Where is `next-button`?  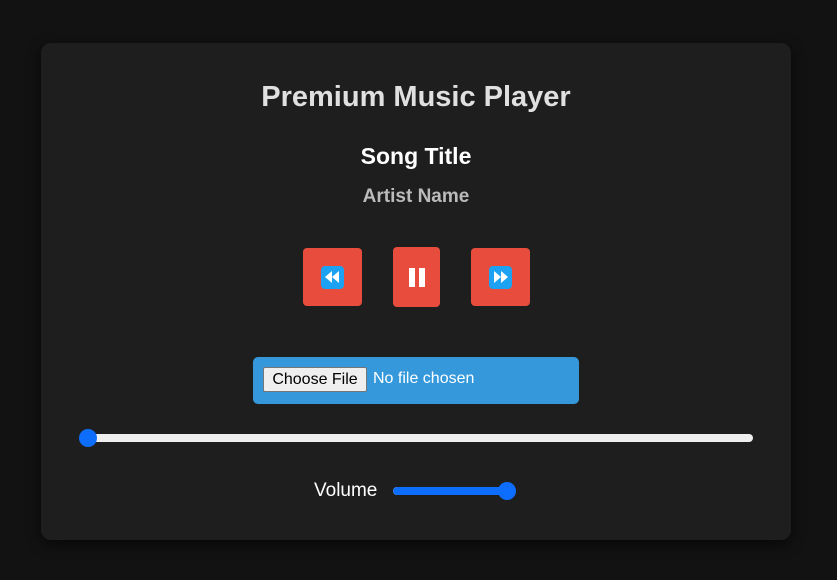
next-button is located at coordinates (500, 277).